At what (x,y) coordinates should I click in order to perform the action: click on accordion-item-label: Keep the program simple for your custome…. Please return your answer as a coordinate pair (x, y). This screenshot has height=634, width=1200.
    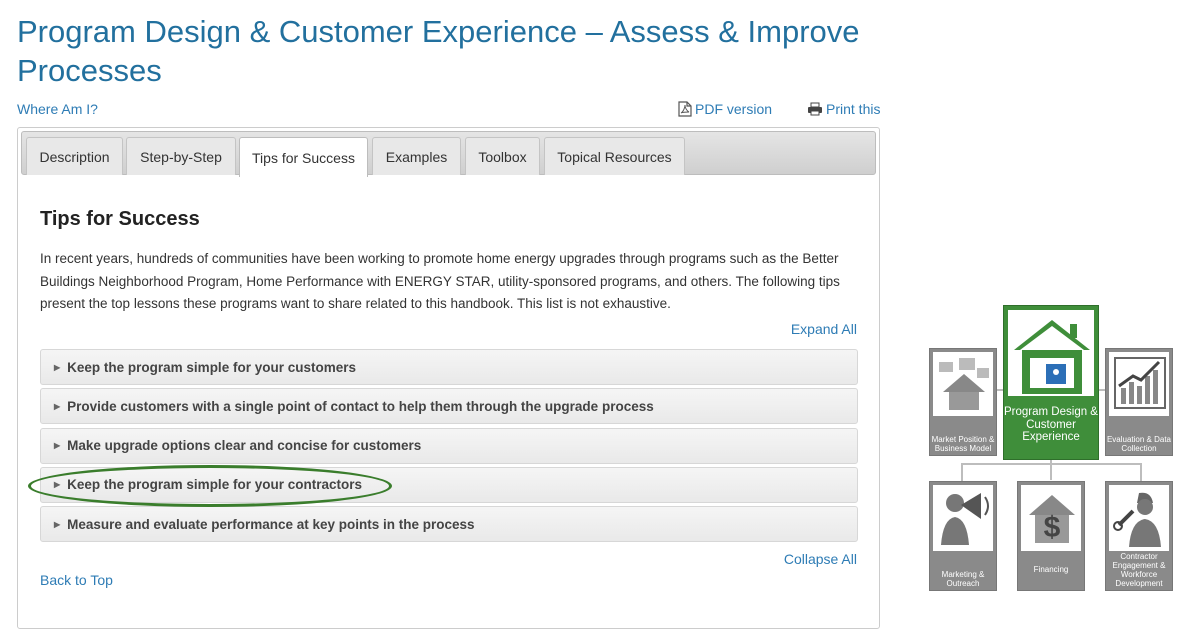
    Looking at the image, I should click on (211, 367).